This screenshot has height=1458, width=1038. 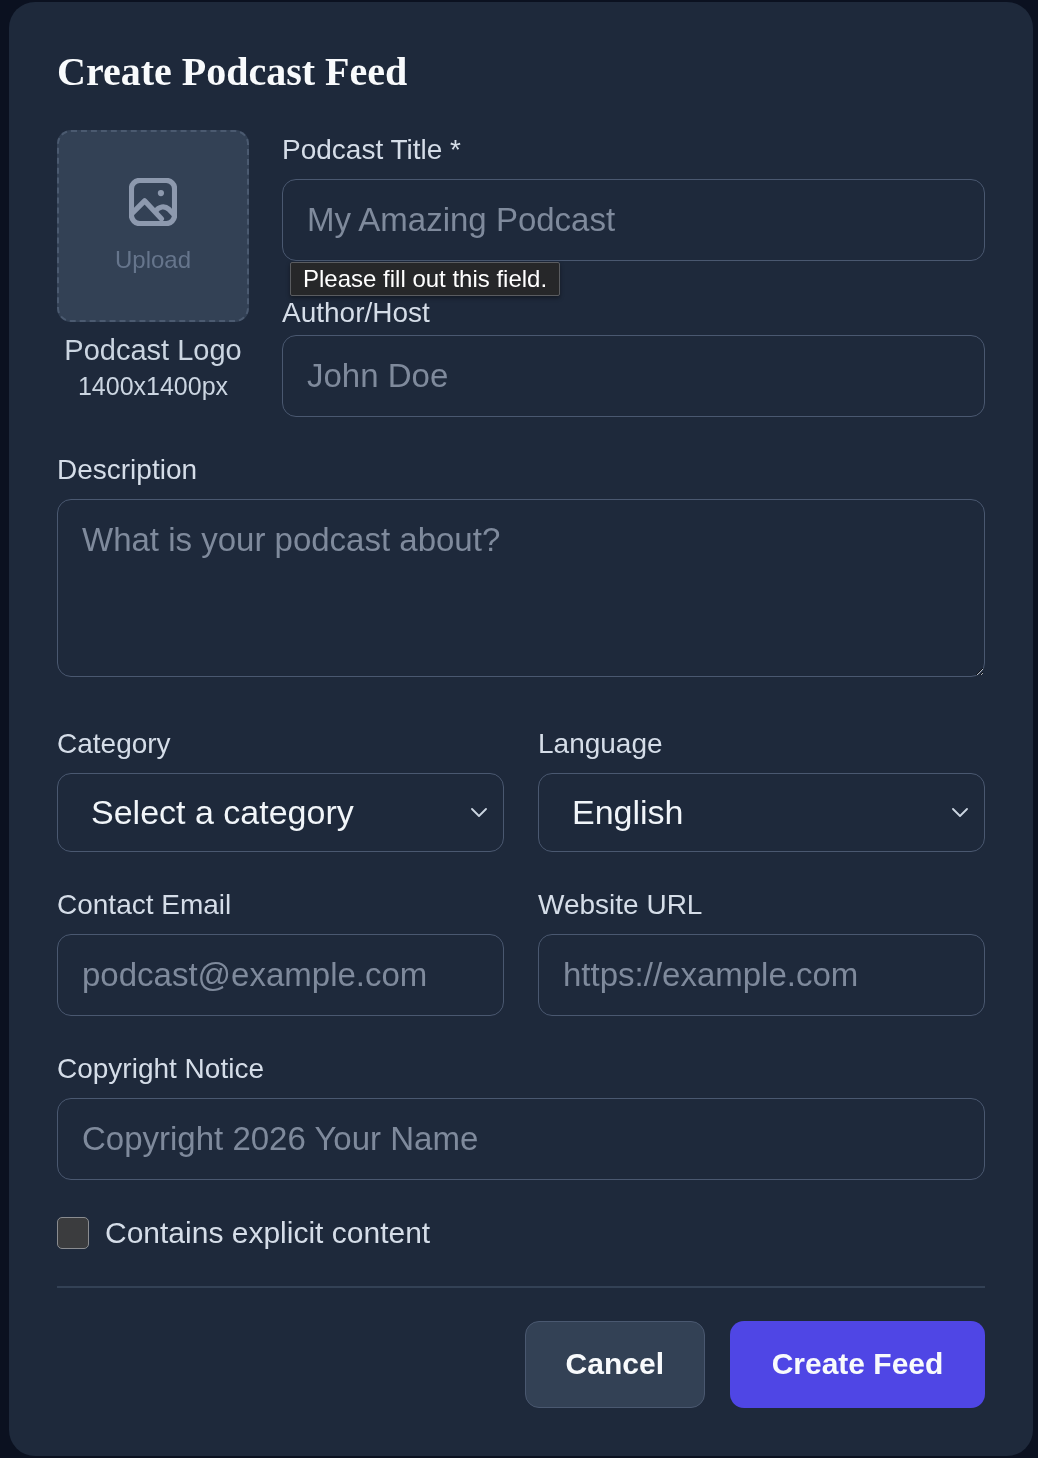 I want to click on image-icon, so click(x=153, y=202).